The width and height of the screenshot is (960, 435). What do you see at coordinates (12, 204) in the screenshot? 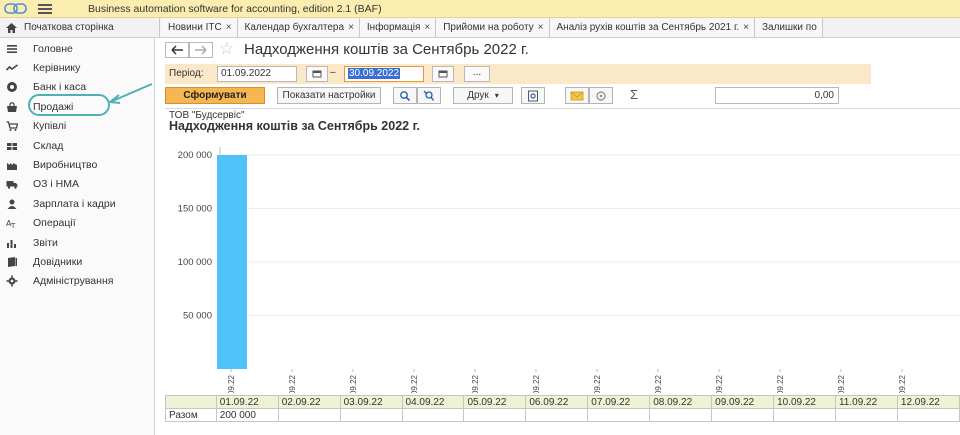
I see `person-icon` at bounding box center [12, 204].